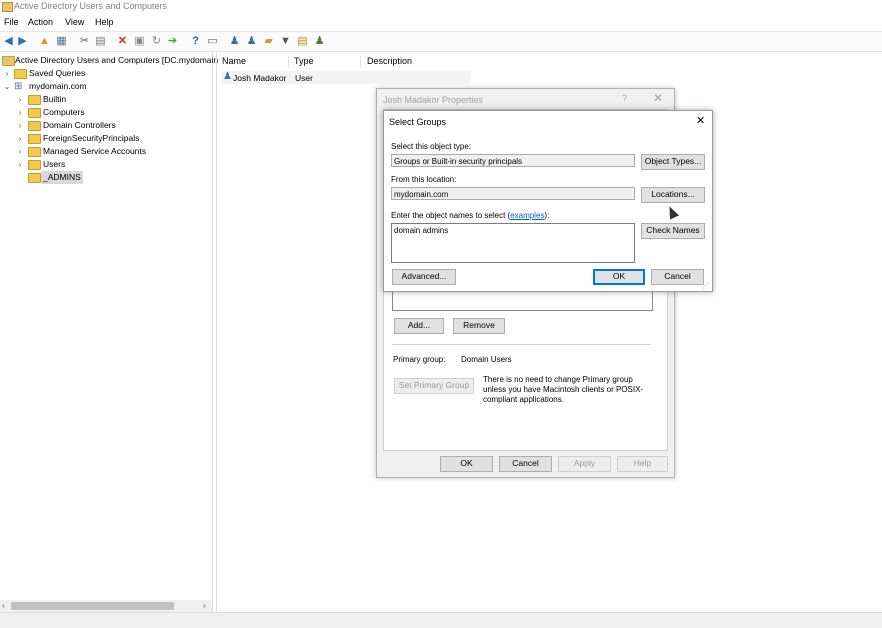 The height and width of the screenshot is (628, 882). I want to click on add-to-group-icon: ♟, so click(319, 41).